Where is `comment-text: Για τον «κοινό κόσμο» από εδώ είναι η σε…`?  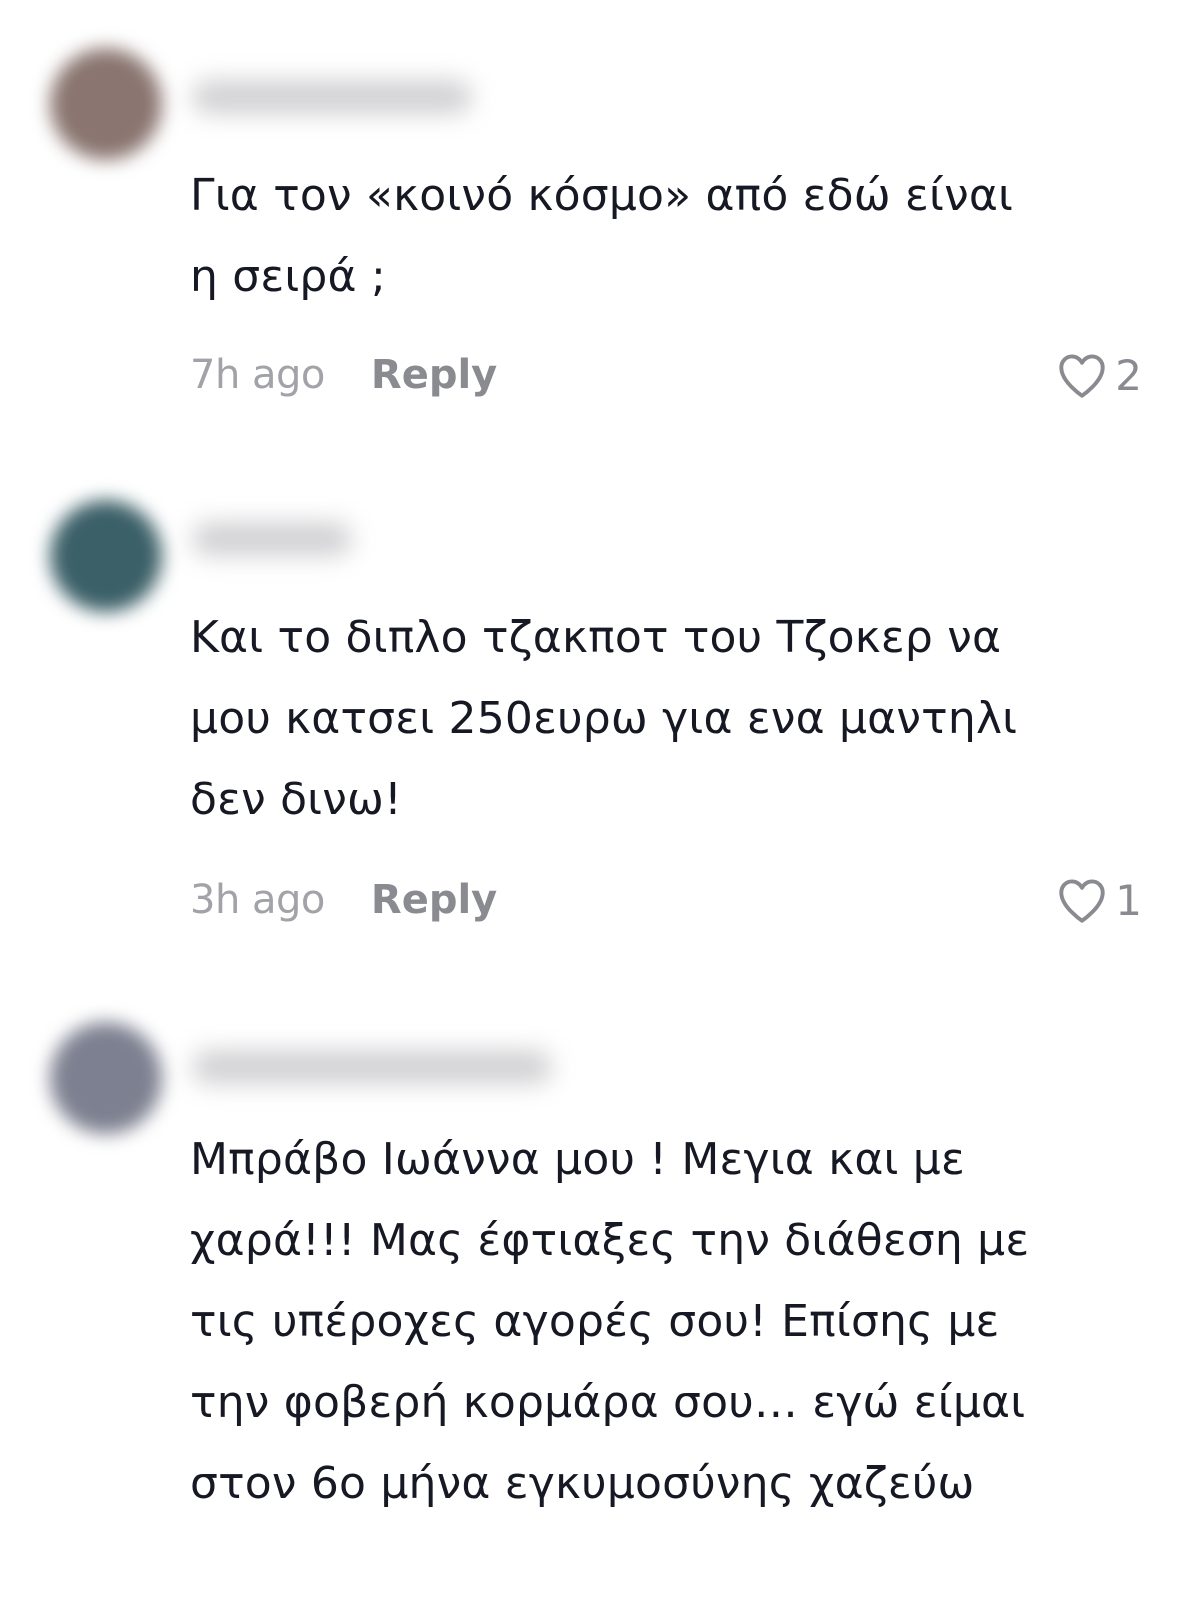 comment-text: Για τον «κοινό κόσμο» από εδώ είναι η σε… is located at coordinates (602, 236).